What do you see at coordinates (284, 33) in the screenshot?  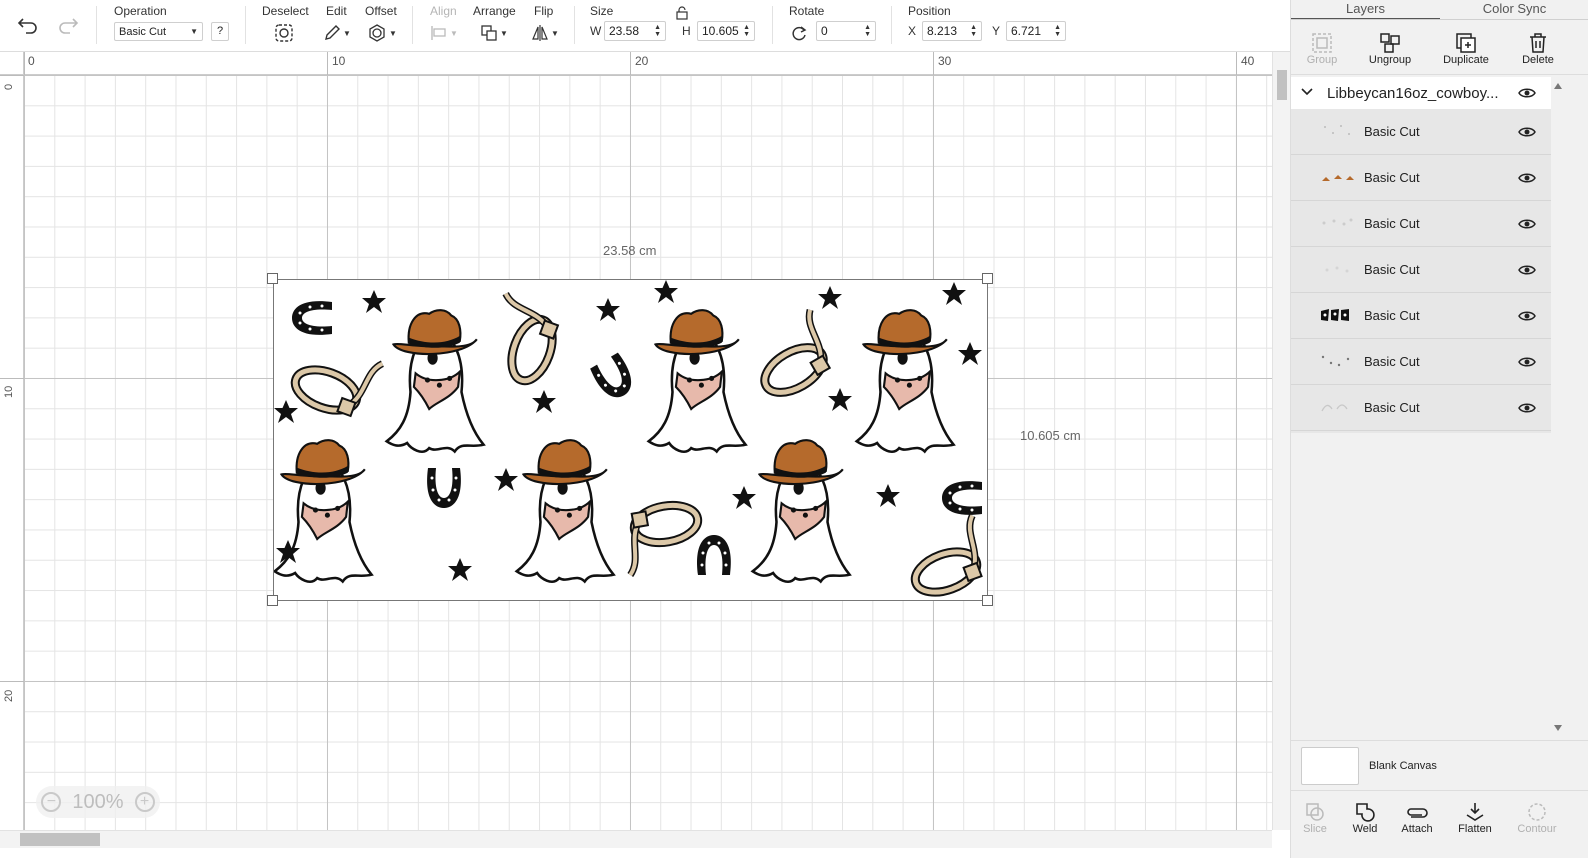 I see `deselect-button` at bounding box center [284, 33].